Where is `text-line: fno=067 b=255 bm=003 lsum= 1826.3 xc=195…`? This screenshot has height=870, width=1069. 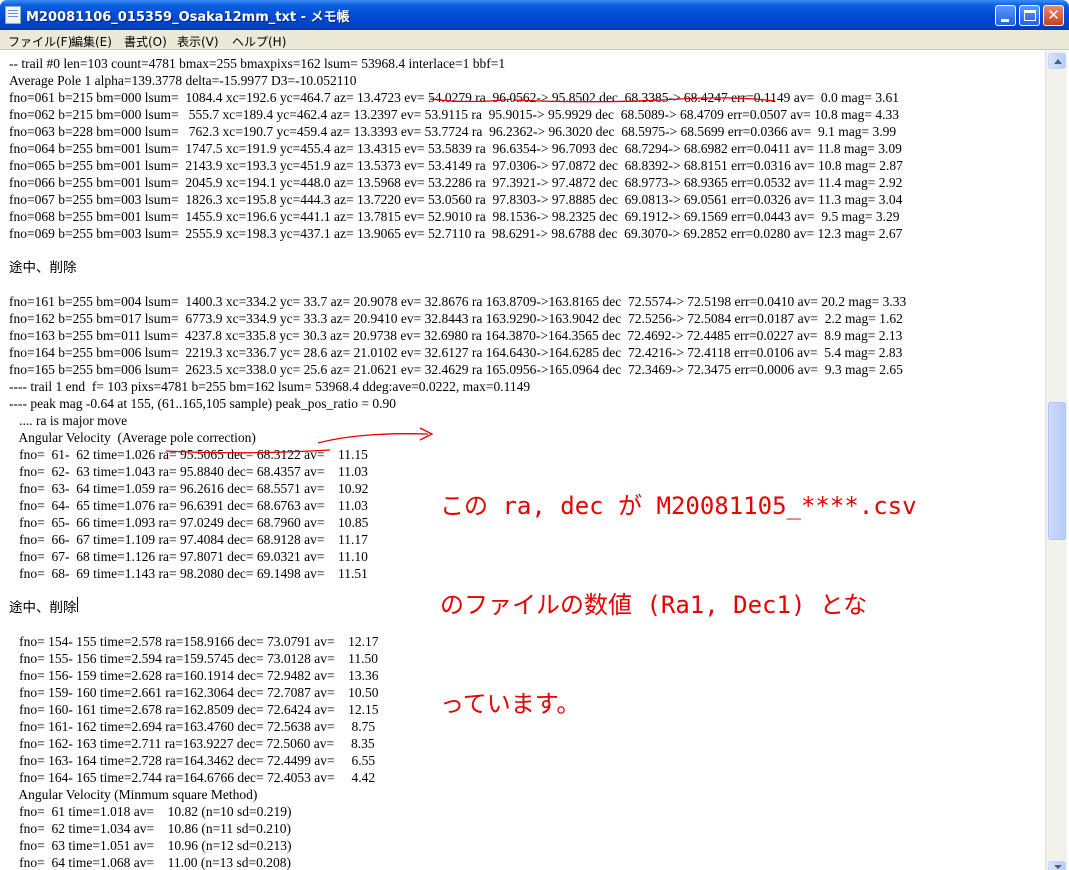 text-line: fno=067 b=255 bm=003 lsum= 1826.3 xc=195… is located at coordinates (456, 199).